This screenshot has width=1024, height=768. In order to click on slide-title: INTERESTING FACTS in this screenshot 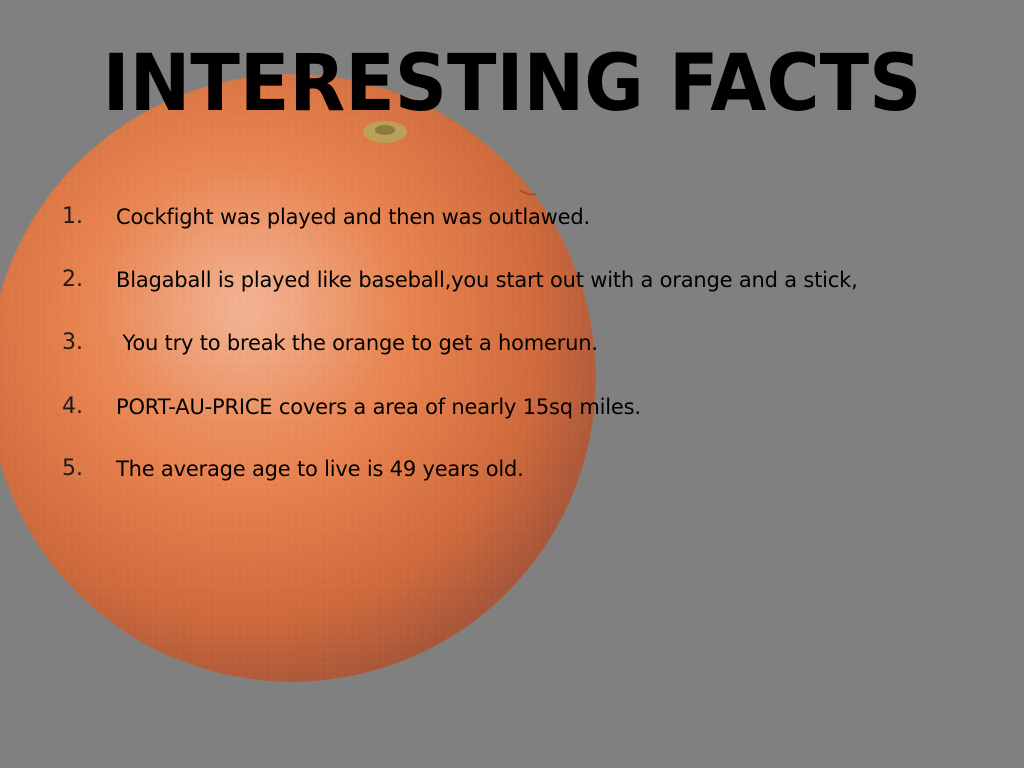, I will do `click(512, 84)`.